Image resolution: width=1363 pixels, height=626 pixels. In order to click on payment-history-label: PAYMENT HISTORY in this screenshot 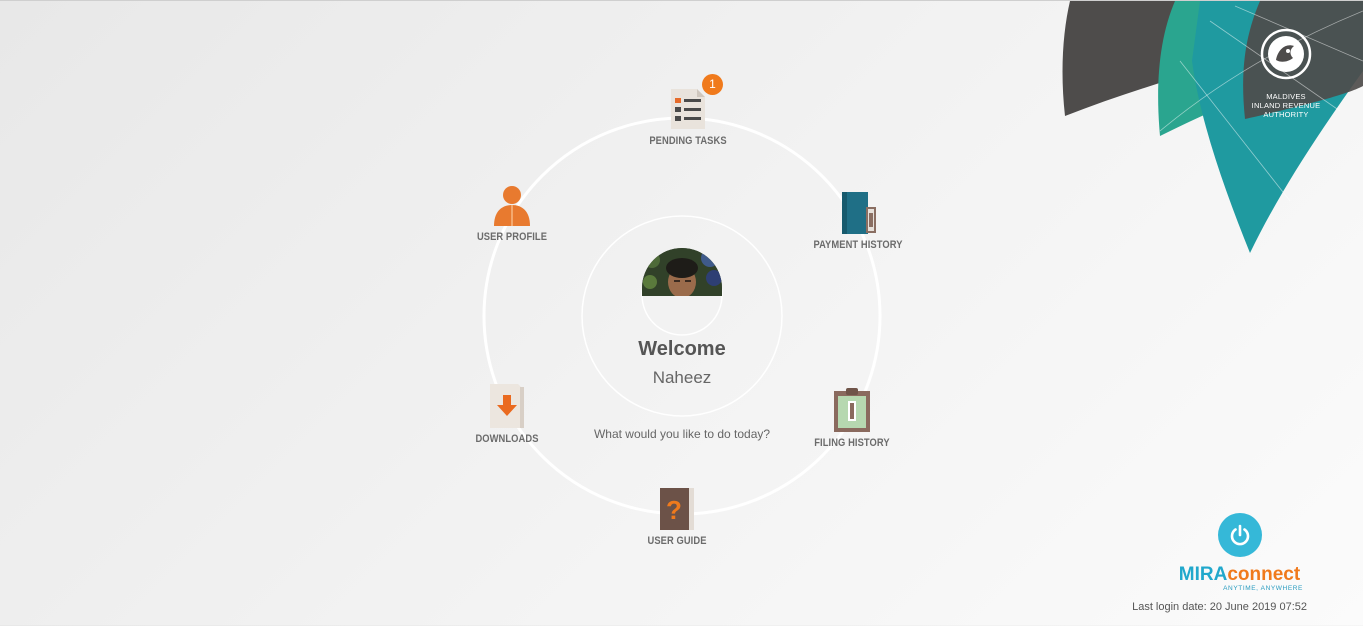, I will do `click(858, 245)`.